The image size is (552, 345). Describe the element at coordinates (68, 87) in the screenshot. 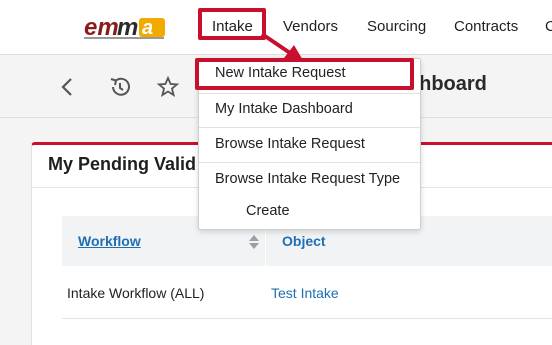

I see `back-icon` at that location.